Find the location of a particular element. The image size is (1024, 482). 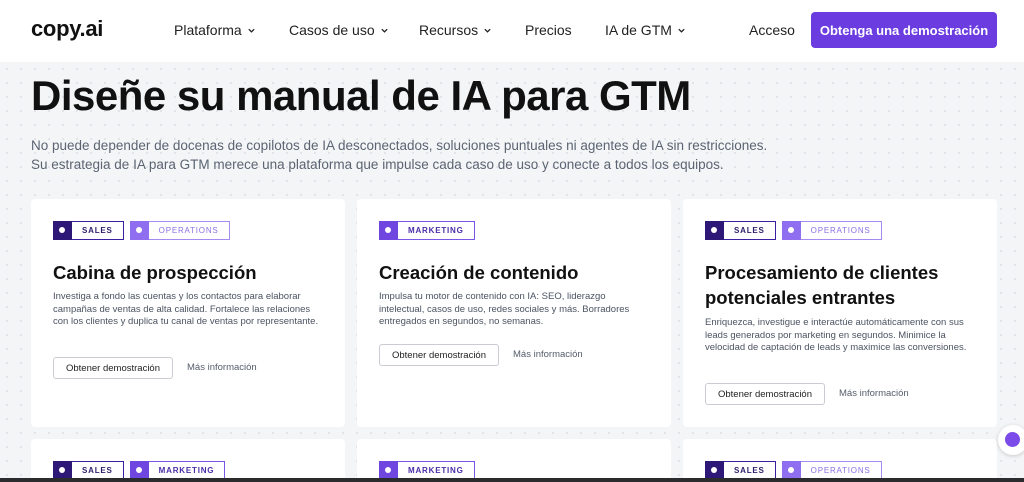

nav-item-label: Plataforma is located at coordinates (208, 30).